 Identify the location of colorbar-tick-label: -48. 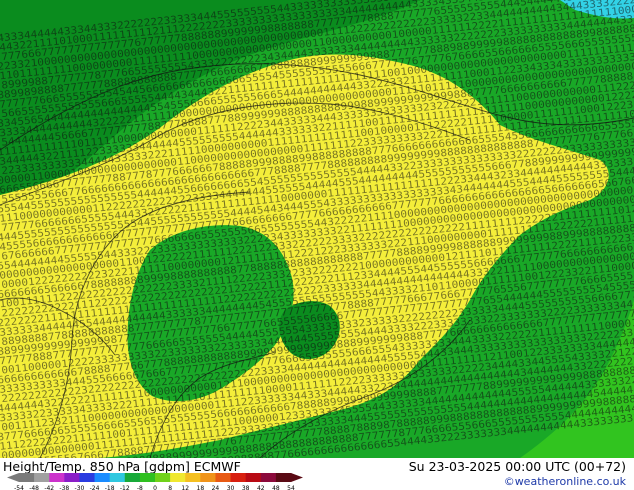
(34, 487).